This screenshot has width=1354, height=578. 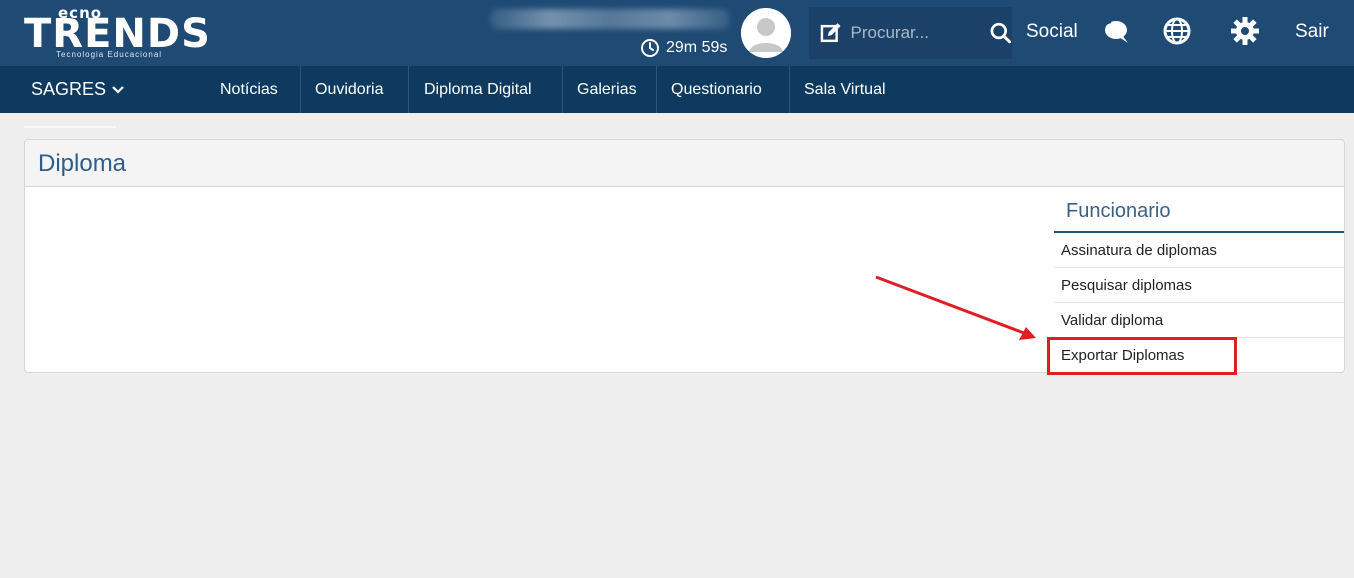 I want to click on globe-icon, so click(x=1177, y=31).